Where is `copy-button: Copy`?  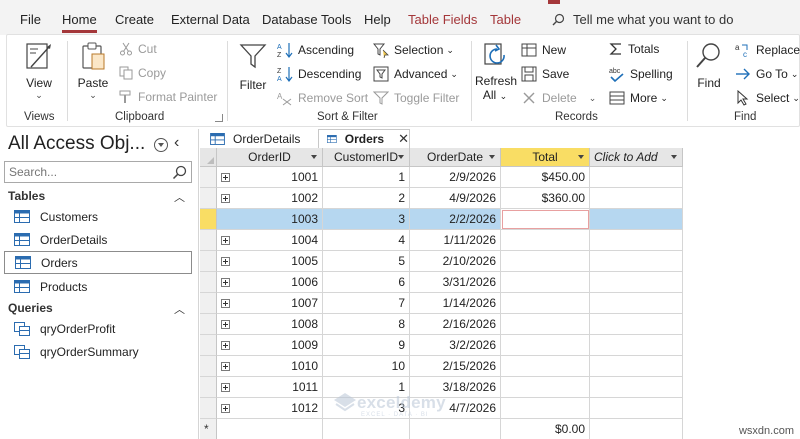
copy-button: Copy is located at coordinates (142, 73).